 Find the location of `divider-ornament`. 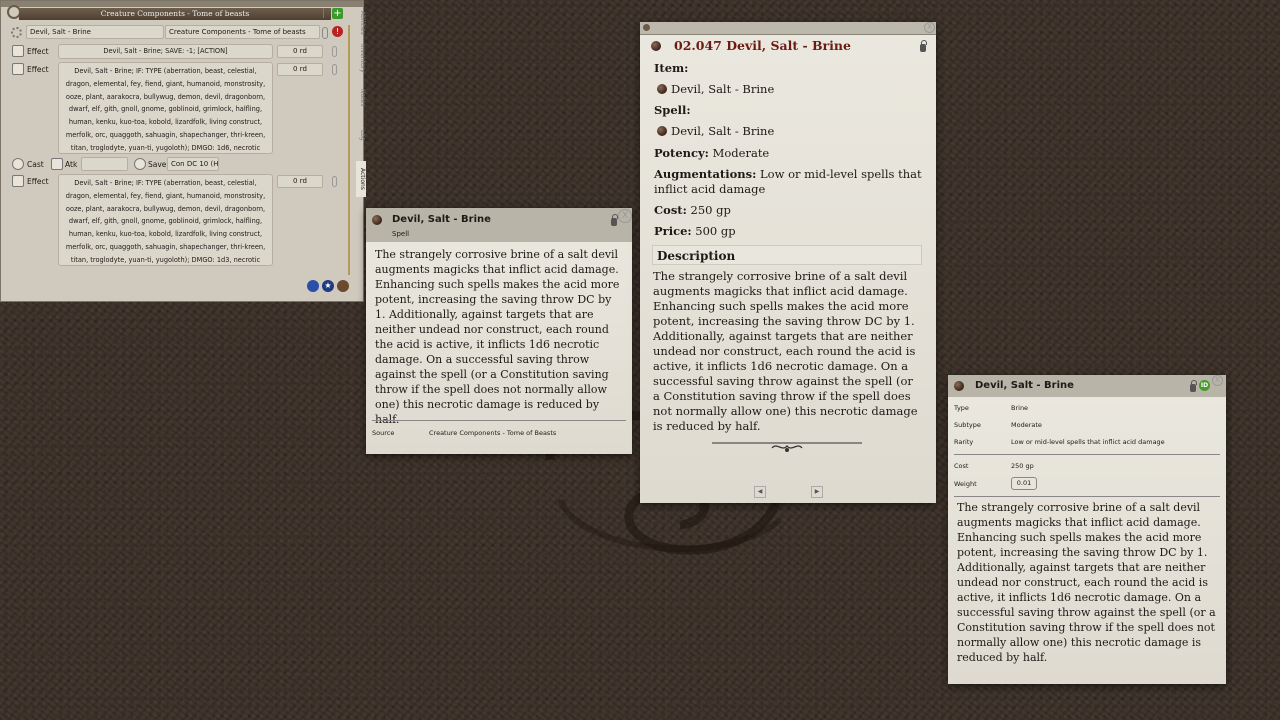

divider-ornament is located at coordinates (787, 447).